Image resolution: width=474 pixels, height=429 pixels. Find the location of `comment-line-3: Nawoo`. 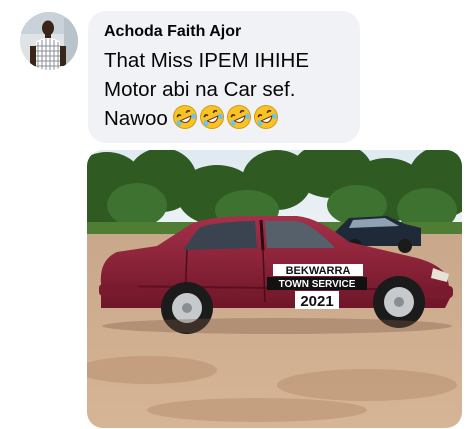

comment-line-3: Nawoo is located at coordinates (225, 121).